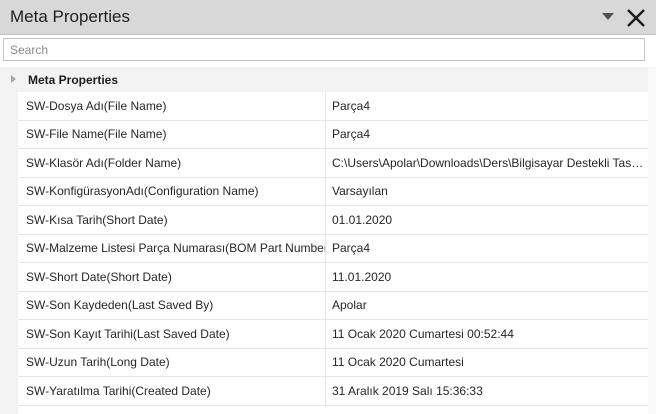  I want to click on property-row: SW-Son Kaydeden(Last Saved By) Apolar, so click(337, 305).